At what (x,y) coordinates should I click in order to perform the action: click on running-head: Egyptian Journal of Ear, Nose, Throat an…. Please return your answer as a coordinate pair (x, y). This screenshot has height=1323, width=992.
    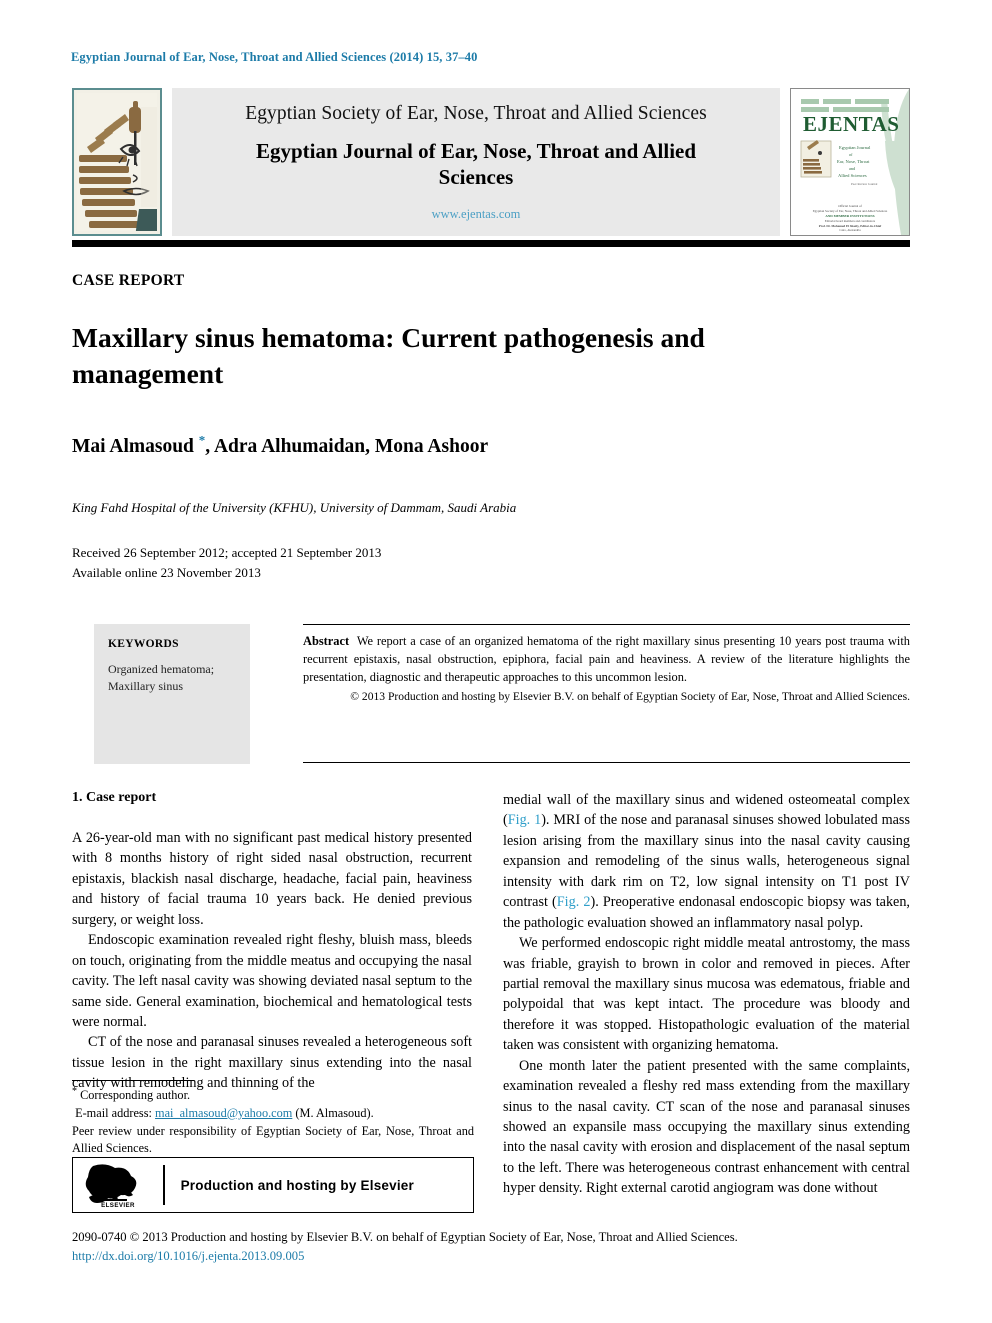
    Looking at the image, I should click on (274, 57).